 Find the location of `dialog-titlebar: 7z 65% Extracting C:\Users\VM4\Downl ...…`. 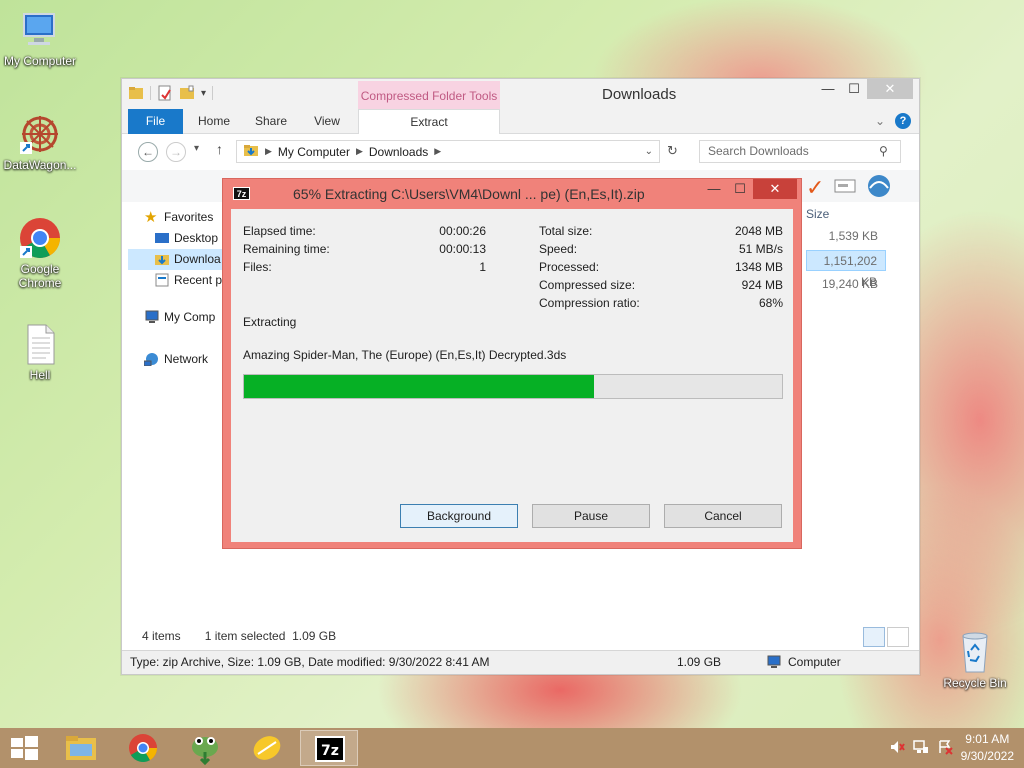

dialog-titlebar: 7z 65% Extracting C:\Users\VM4\Downl ...… is located at coordinates (512, 193).